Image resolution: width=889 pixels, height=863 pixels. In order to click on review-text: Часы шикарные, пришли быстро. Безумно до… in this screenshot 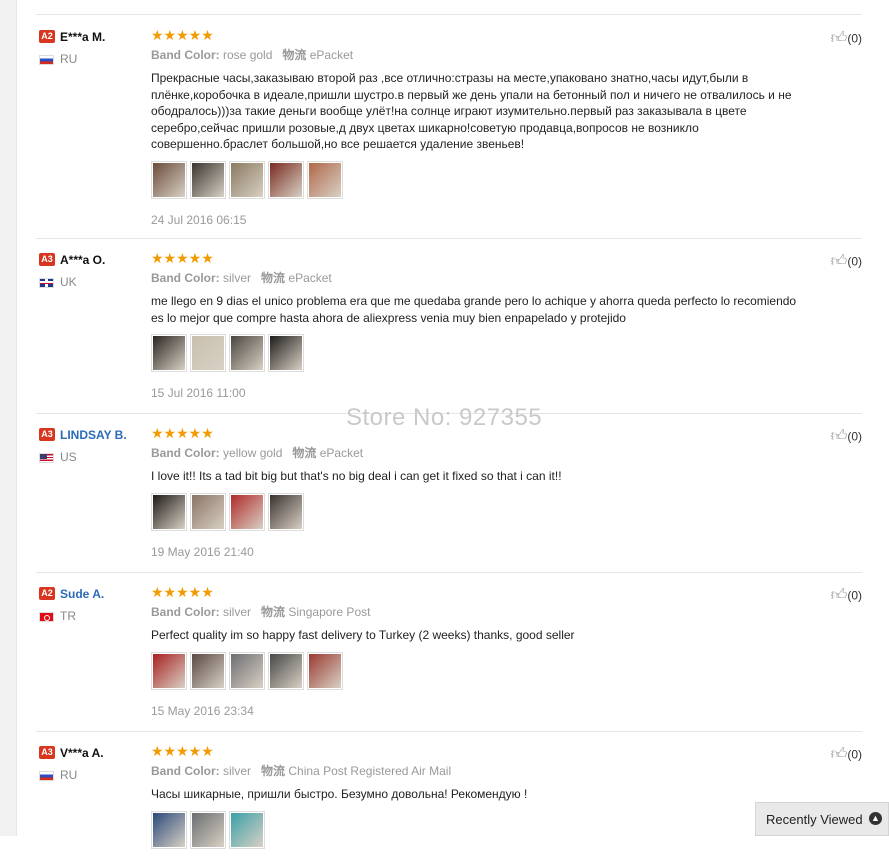, I will do `click(339, 794)`.